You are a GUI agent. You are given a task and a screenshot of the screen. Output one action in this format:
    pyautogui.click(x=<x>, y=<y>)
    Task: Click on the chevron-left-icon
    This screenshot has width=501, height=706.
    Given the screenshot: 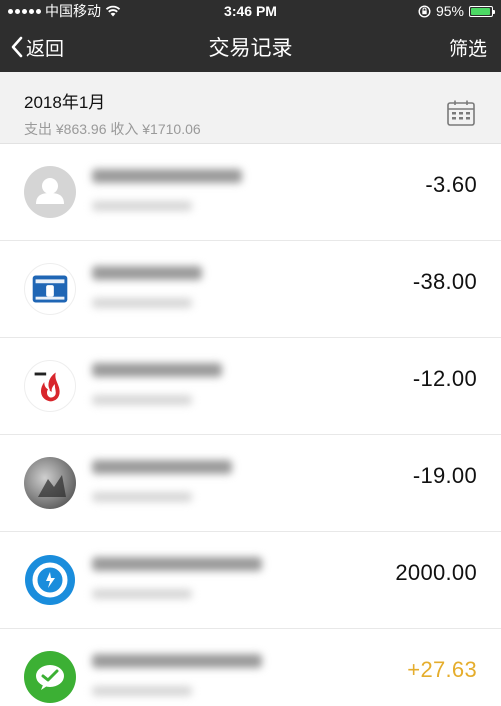 What is the action you would take?
    pyautogui.click(x=17, y=47)
    